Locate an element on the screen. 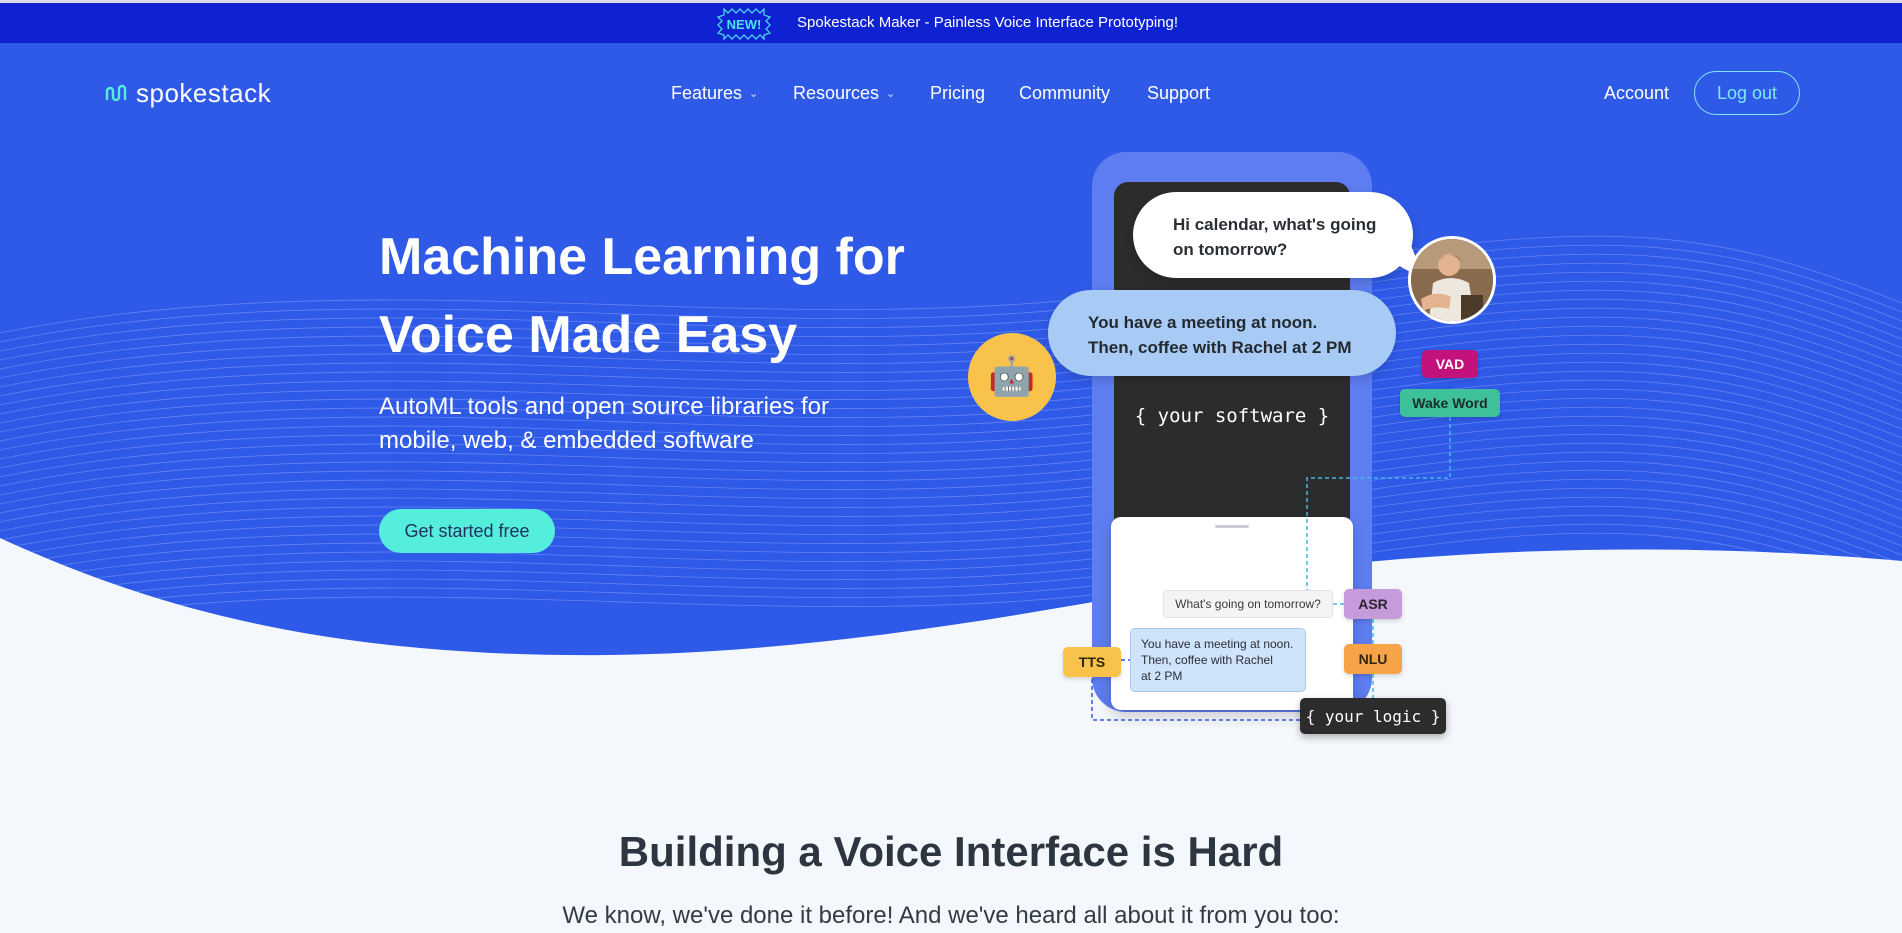  robot-avatar: 🤖 is located at coordinates (1012, 377).